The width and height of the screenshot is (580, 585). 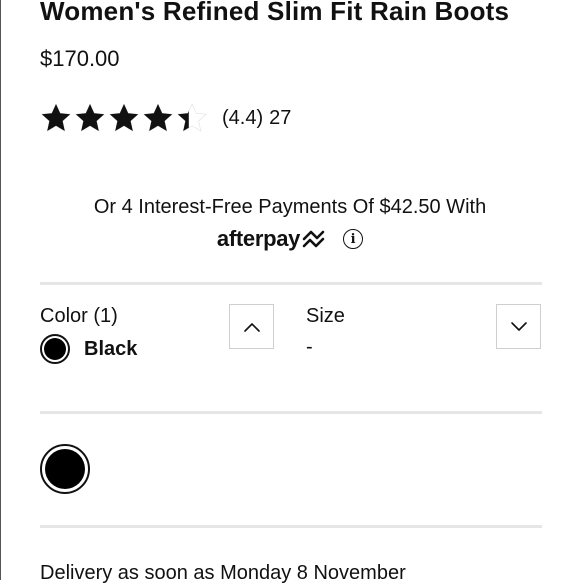 I want to click on color-swatch-large, so click(x=65, y=469).